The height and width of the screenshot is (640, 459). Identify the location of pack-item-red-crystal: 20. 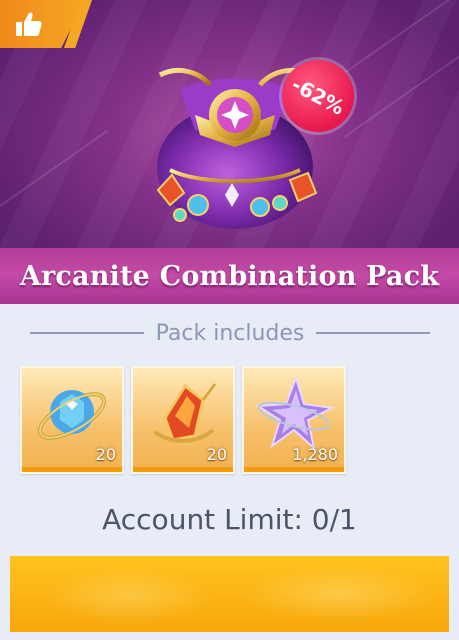
(183, 420).